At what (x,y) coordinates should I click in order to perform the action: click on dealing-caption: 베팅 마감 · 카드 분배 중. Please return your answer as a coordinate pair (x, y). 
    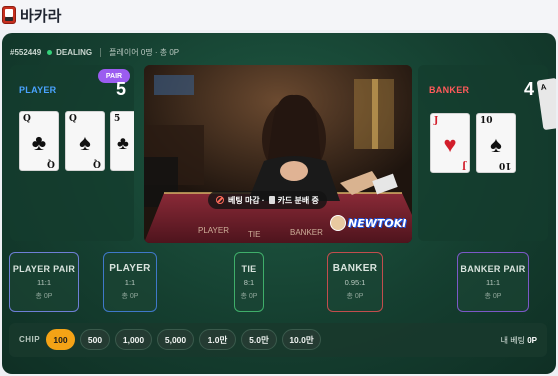
    Looking at the image, I should click on (267, 200).